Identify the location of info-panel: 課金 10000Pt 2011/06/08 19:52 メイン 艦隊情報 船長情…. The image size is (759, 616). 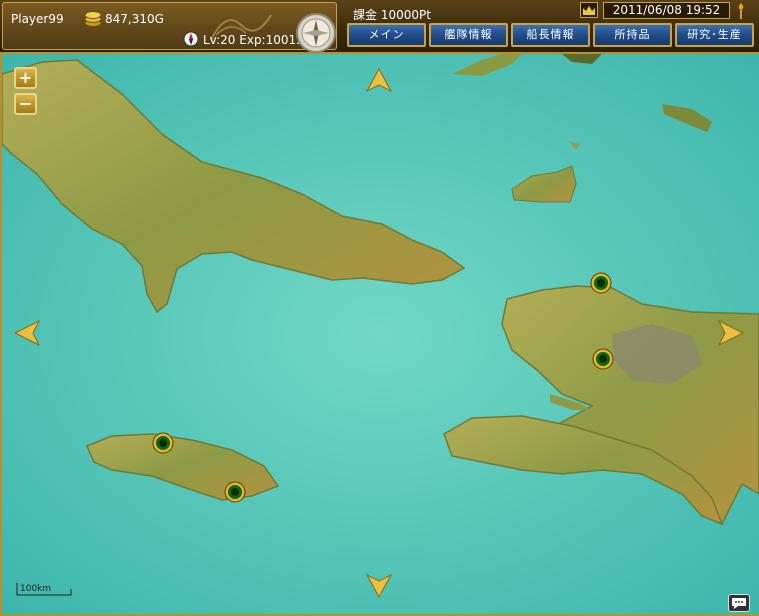
(550, 26).